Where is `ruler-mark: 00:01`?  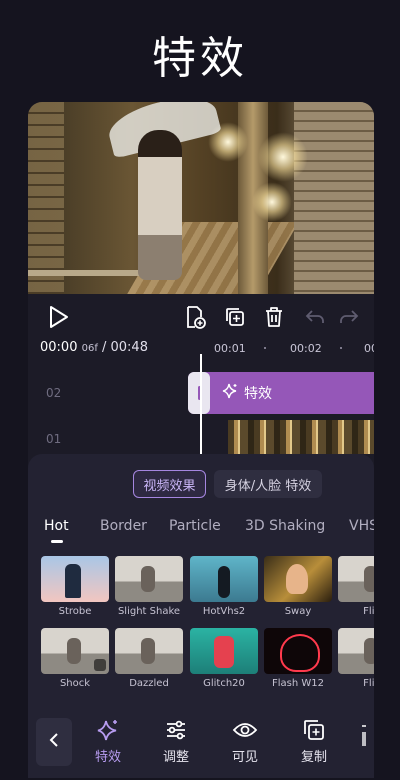
ruler-mark: 00:01 is located at coordinates (230, 348).